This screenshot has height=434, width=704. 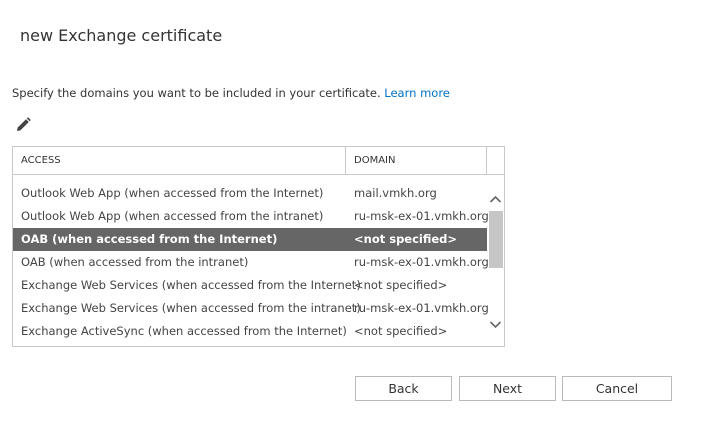 I want to click on dialog-title: new Exchange certificate, so click(x=121, y=35).